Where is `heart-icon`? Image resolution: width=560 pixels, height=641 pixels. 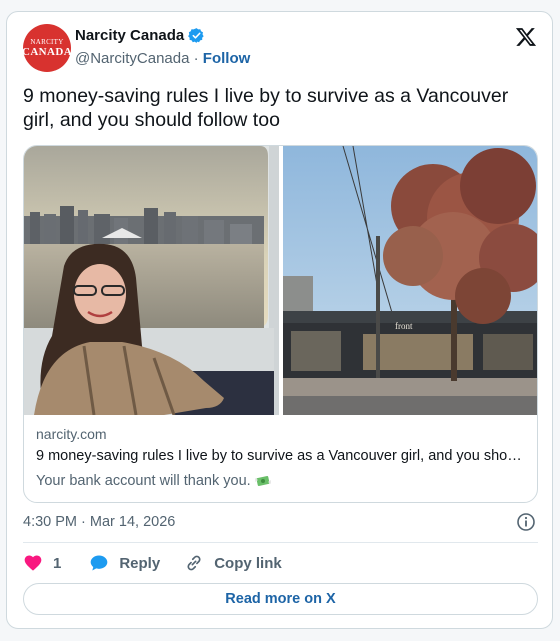 heart-icon is located at coordinates (33, 563).